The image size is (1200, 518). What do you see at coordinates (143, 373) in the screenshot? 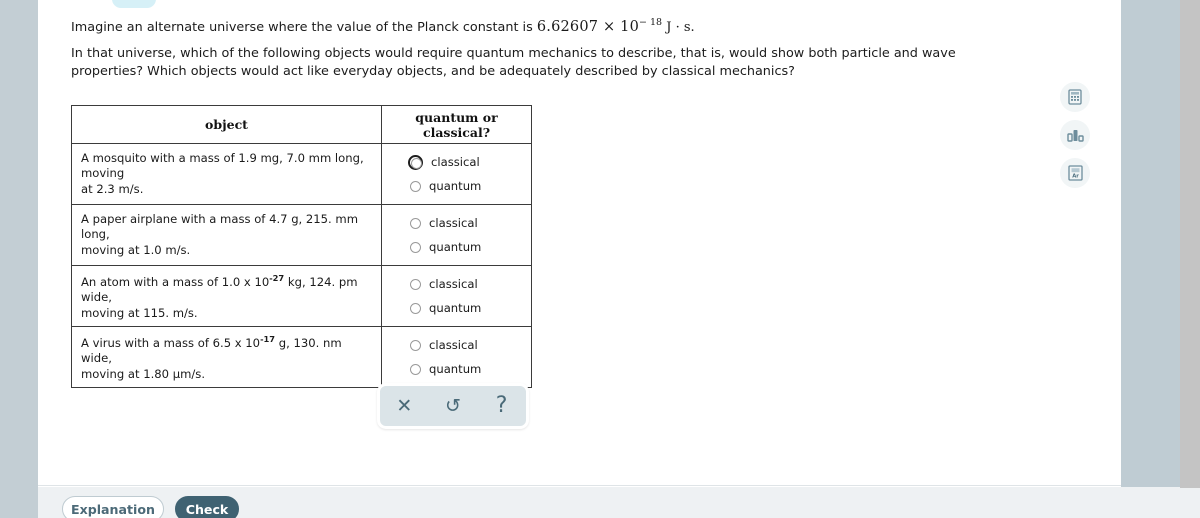
I see `object-text-line2: moving at 1.80 µm/s.` at bounding box center [143, 373].